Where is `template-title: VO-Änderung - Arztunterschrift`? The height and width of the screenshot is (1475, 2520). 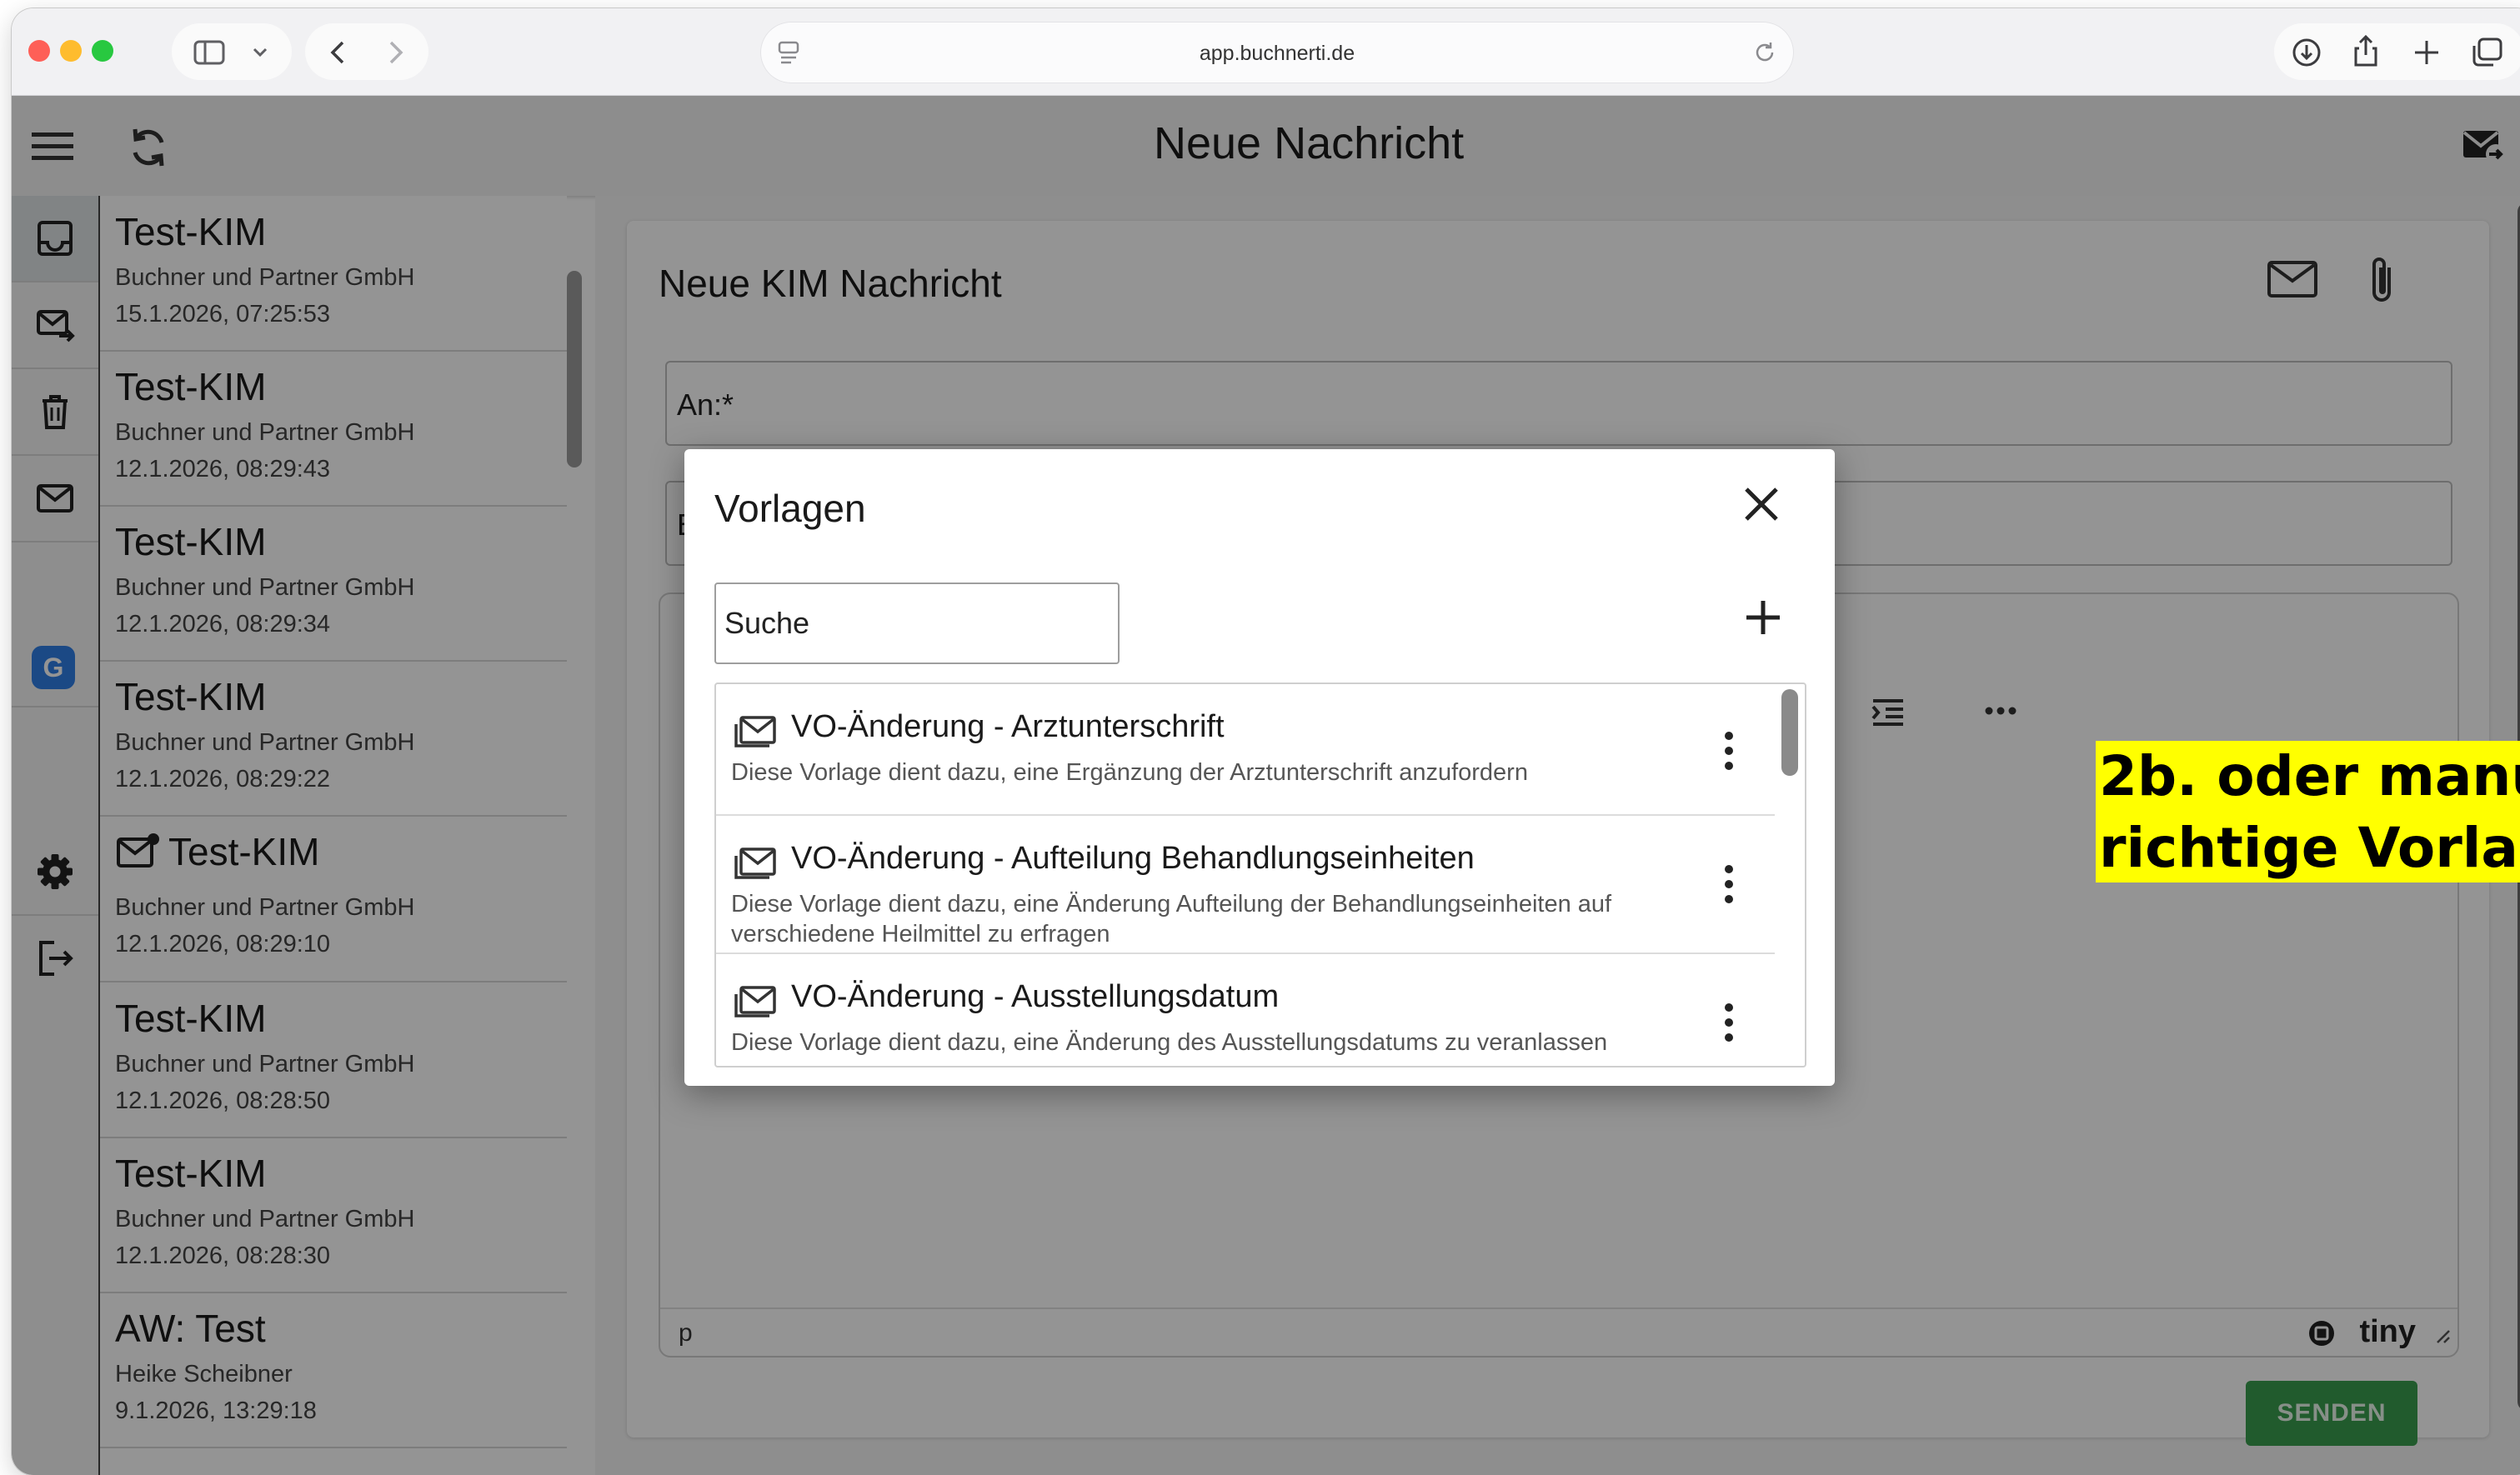 template-title: VO-Änderung - Arztunterschrift is located at coordinates (1008, 726).